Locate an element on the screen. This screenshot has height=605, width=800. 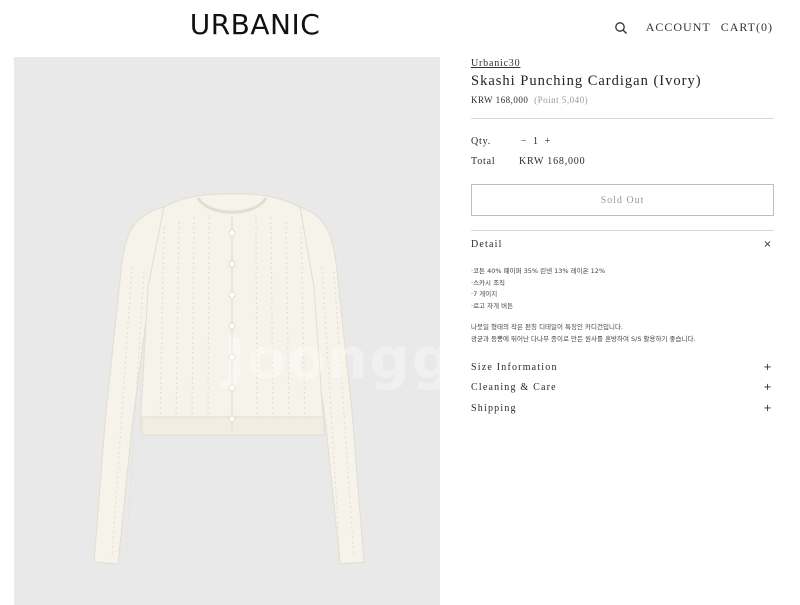
qty-value: 1 is located at coordinates (536, 141).